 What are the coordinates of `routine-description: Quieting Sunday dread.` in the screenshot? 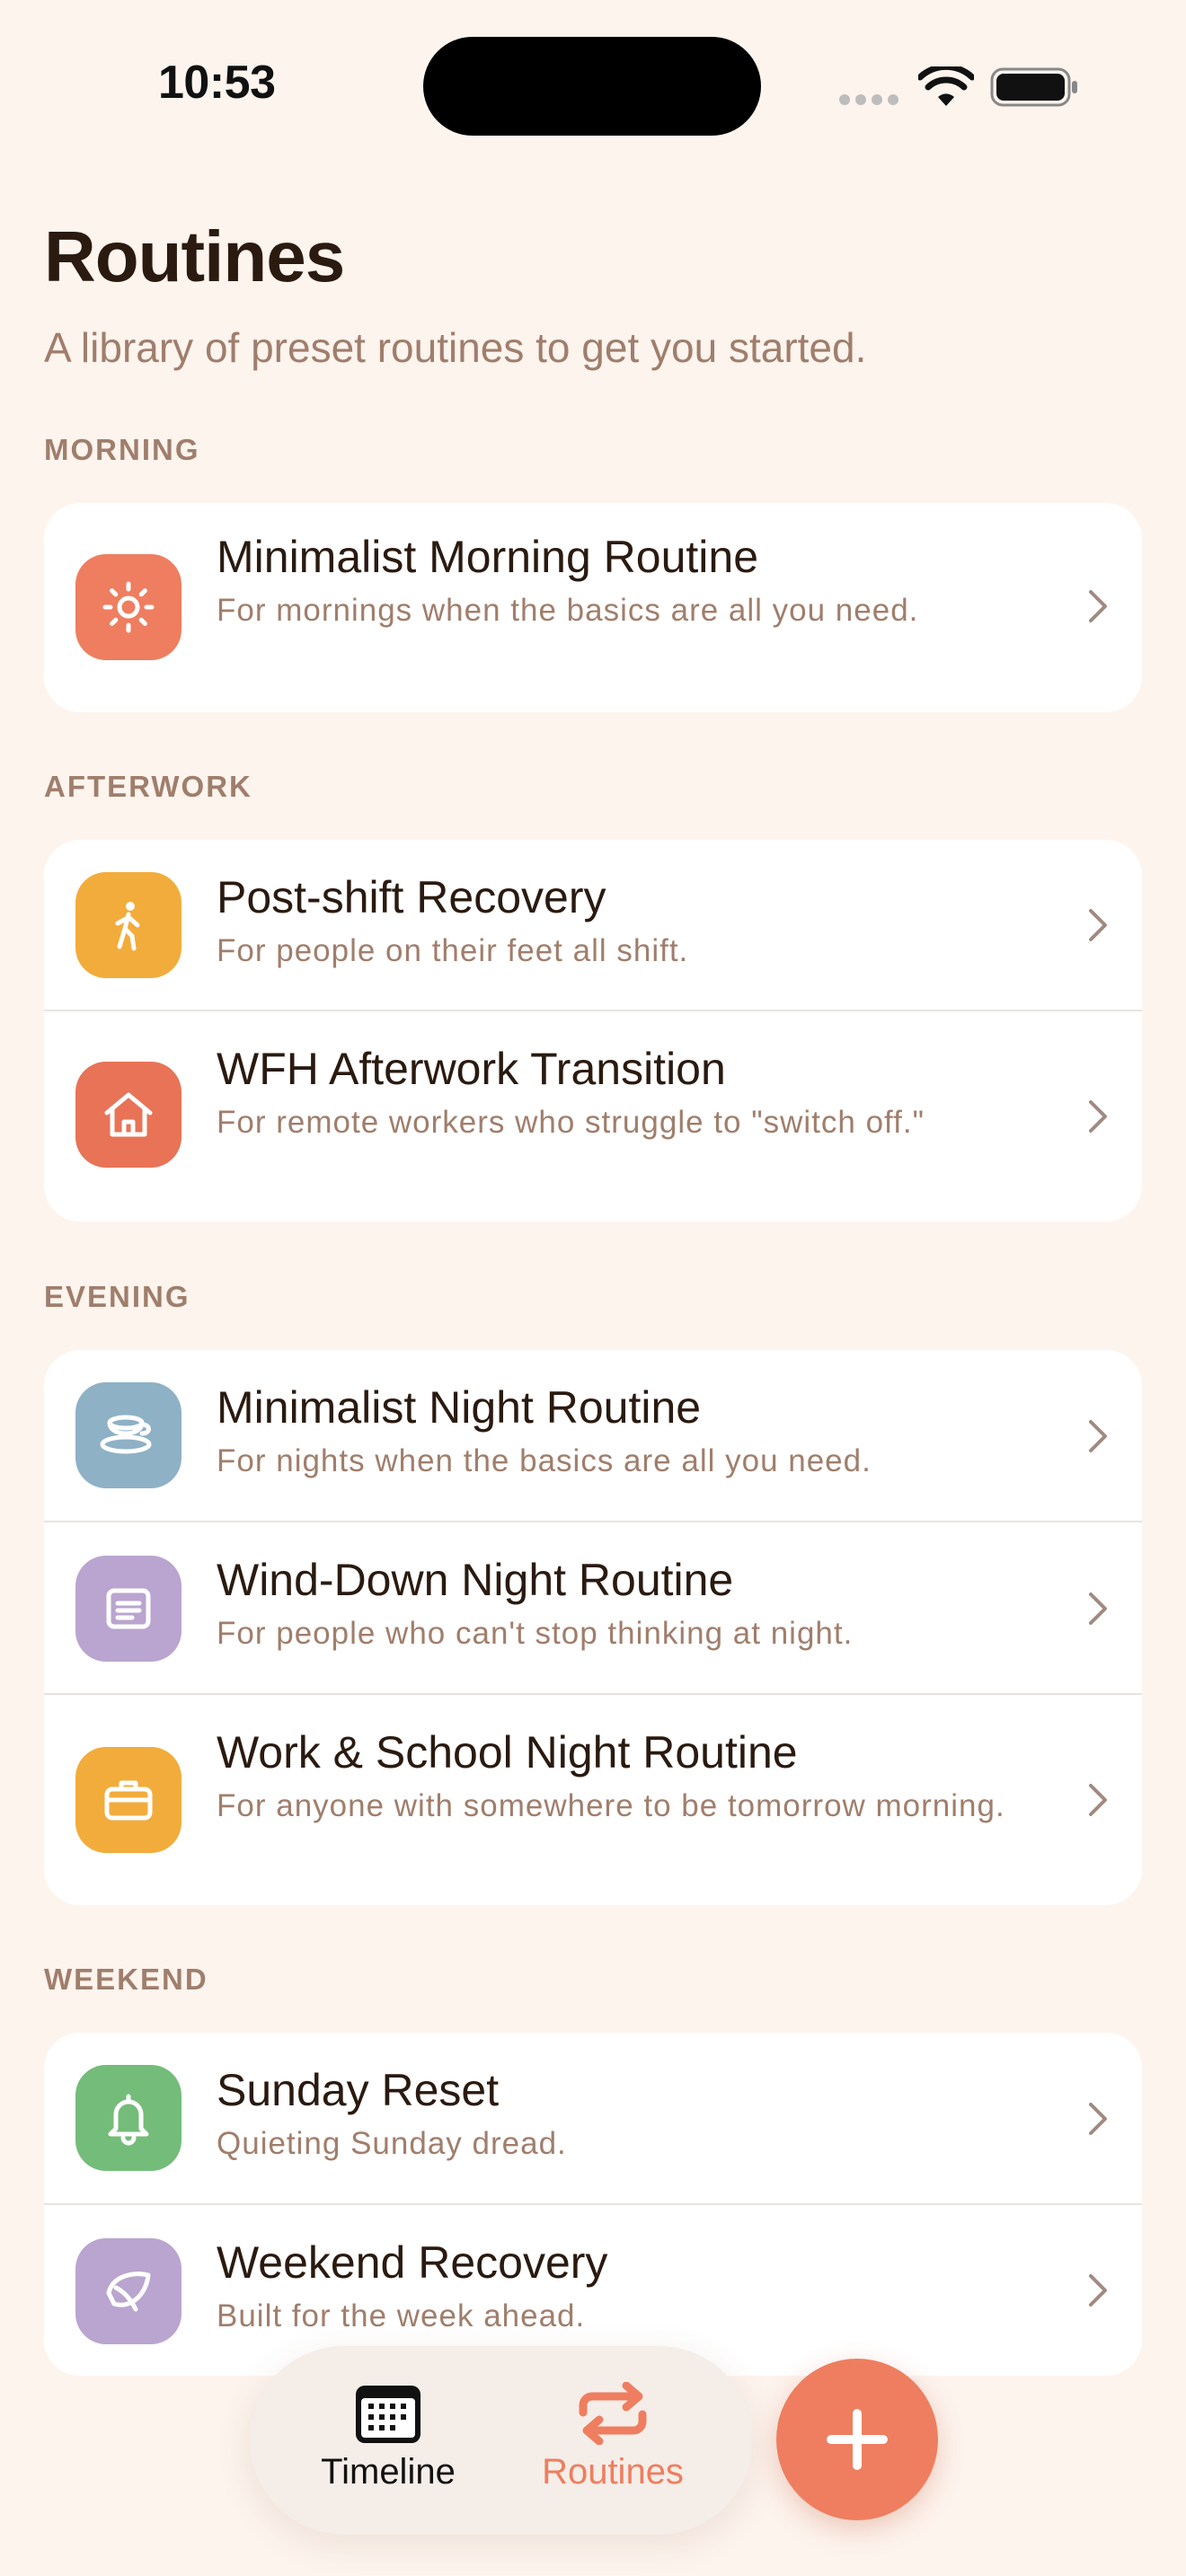 It's located at (392, 2143).